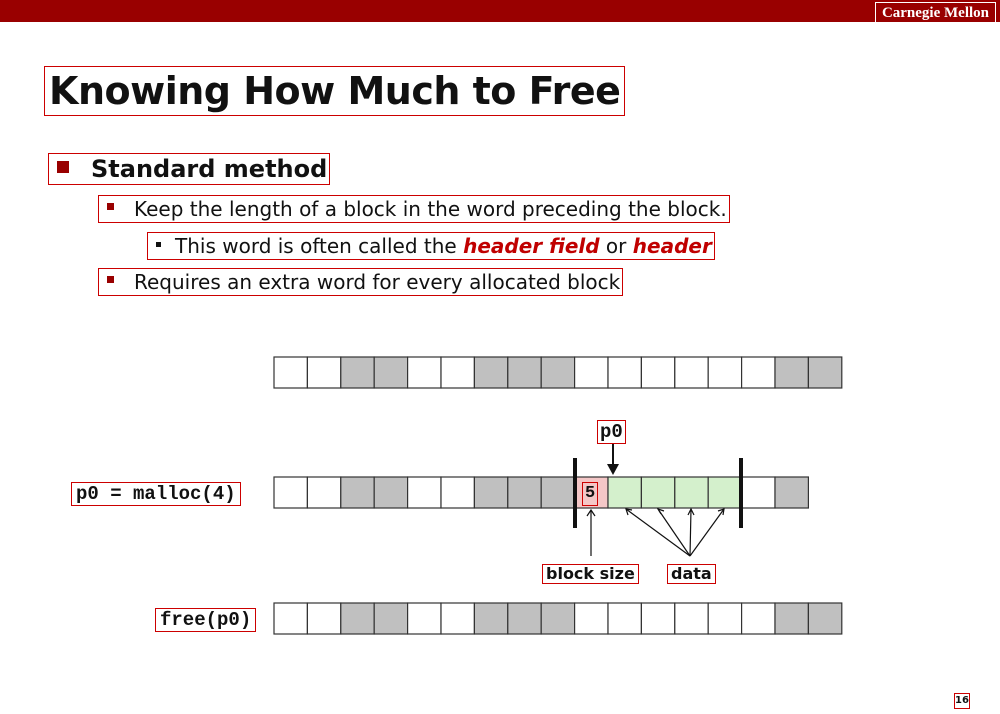 The height and width of the screenshot is (714, 1000). What do you see at coordinates (206, 620) in the screenshot?
I see `free-call-label: free(p0)` at bounding box center [206, 620].